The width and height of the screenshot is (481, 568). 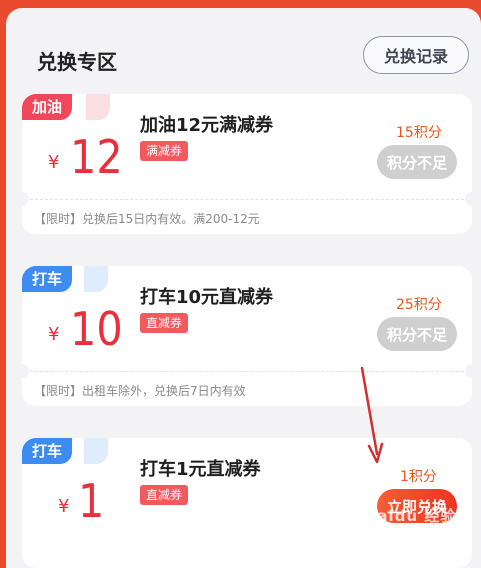 What do you see at coordinates (369, 411) in the screenshot?
I see `arrow-shaft` at bounding box center [369, 411].